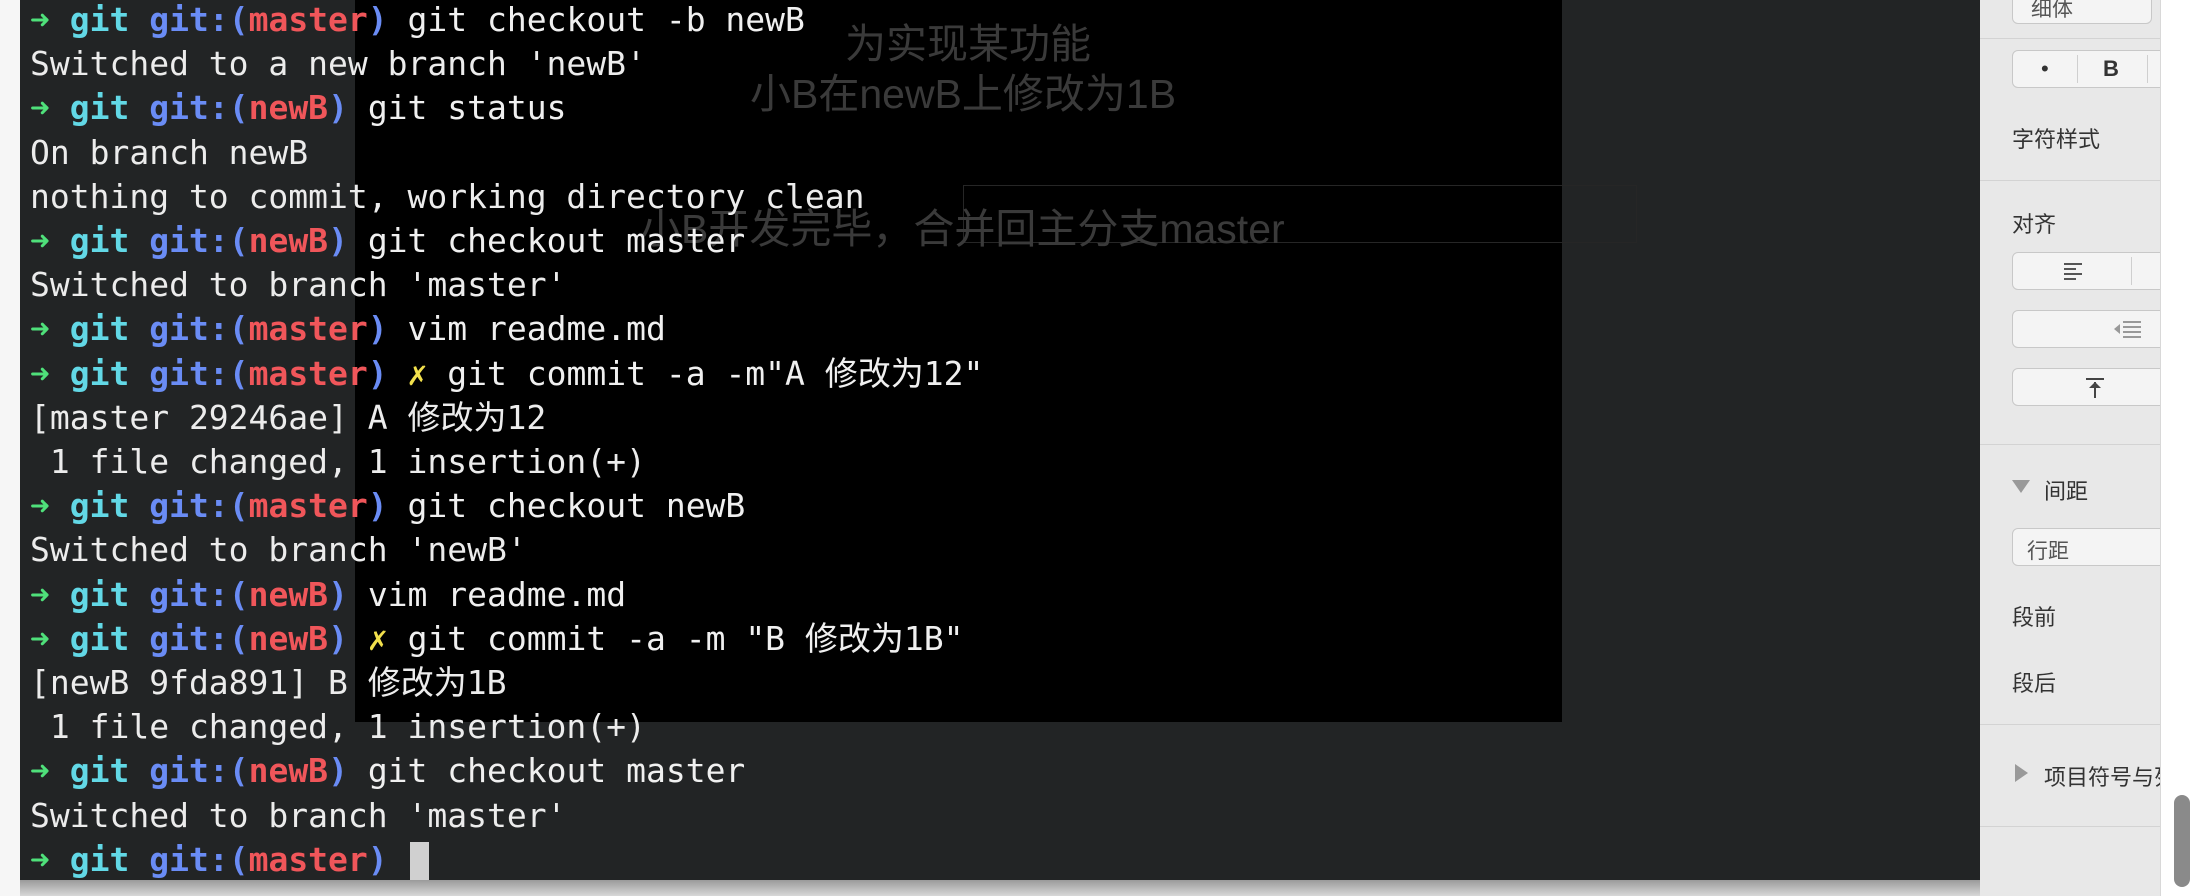 The image size is (2202, 896). I want to click on bold-button: B, so click(2111, 69).